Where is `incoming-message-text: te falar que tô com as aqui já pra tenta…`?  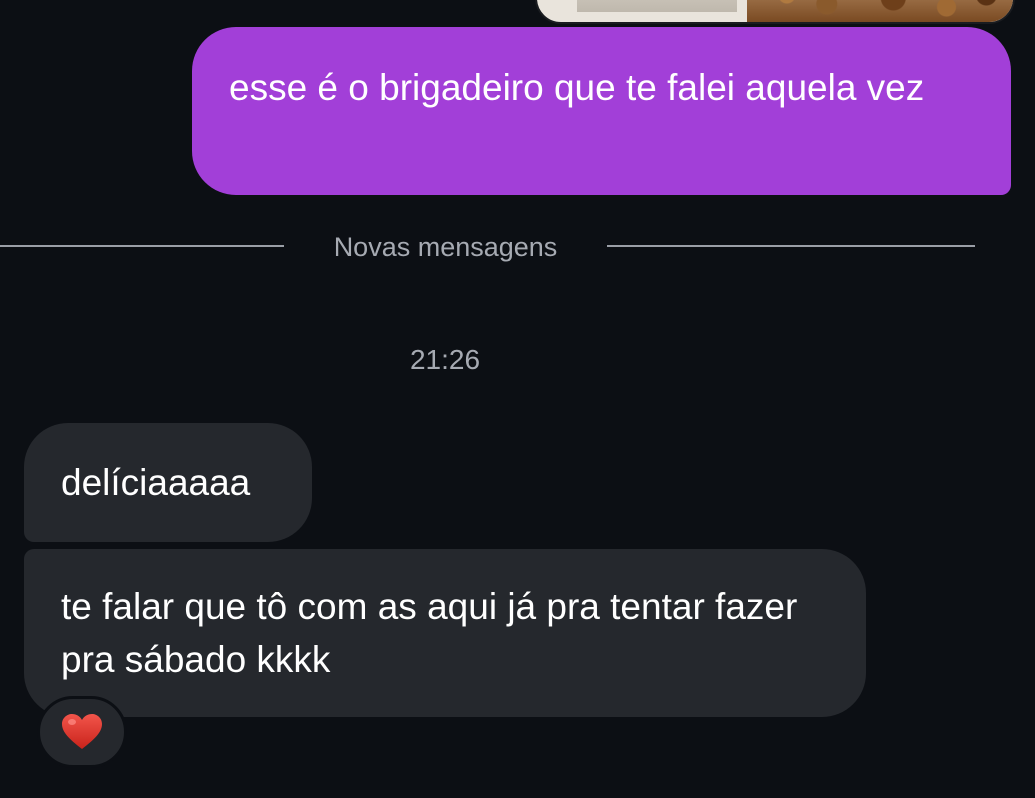 incoming-message-text: te falar que tô com as aqui já pra tenta… is located at coordinates (429, 633).